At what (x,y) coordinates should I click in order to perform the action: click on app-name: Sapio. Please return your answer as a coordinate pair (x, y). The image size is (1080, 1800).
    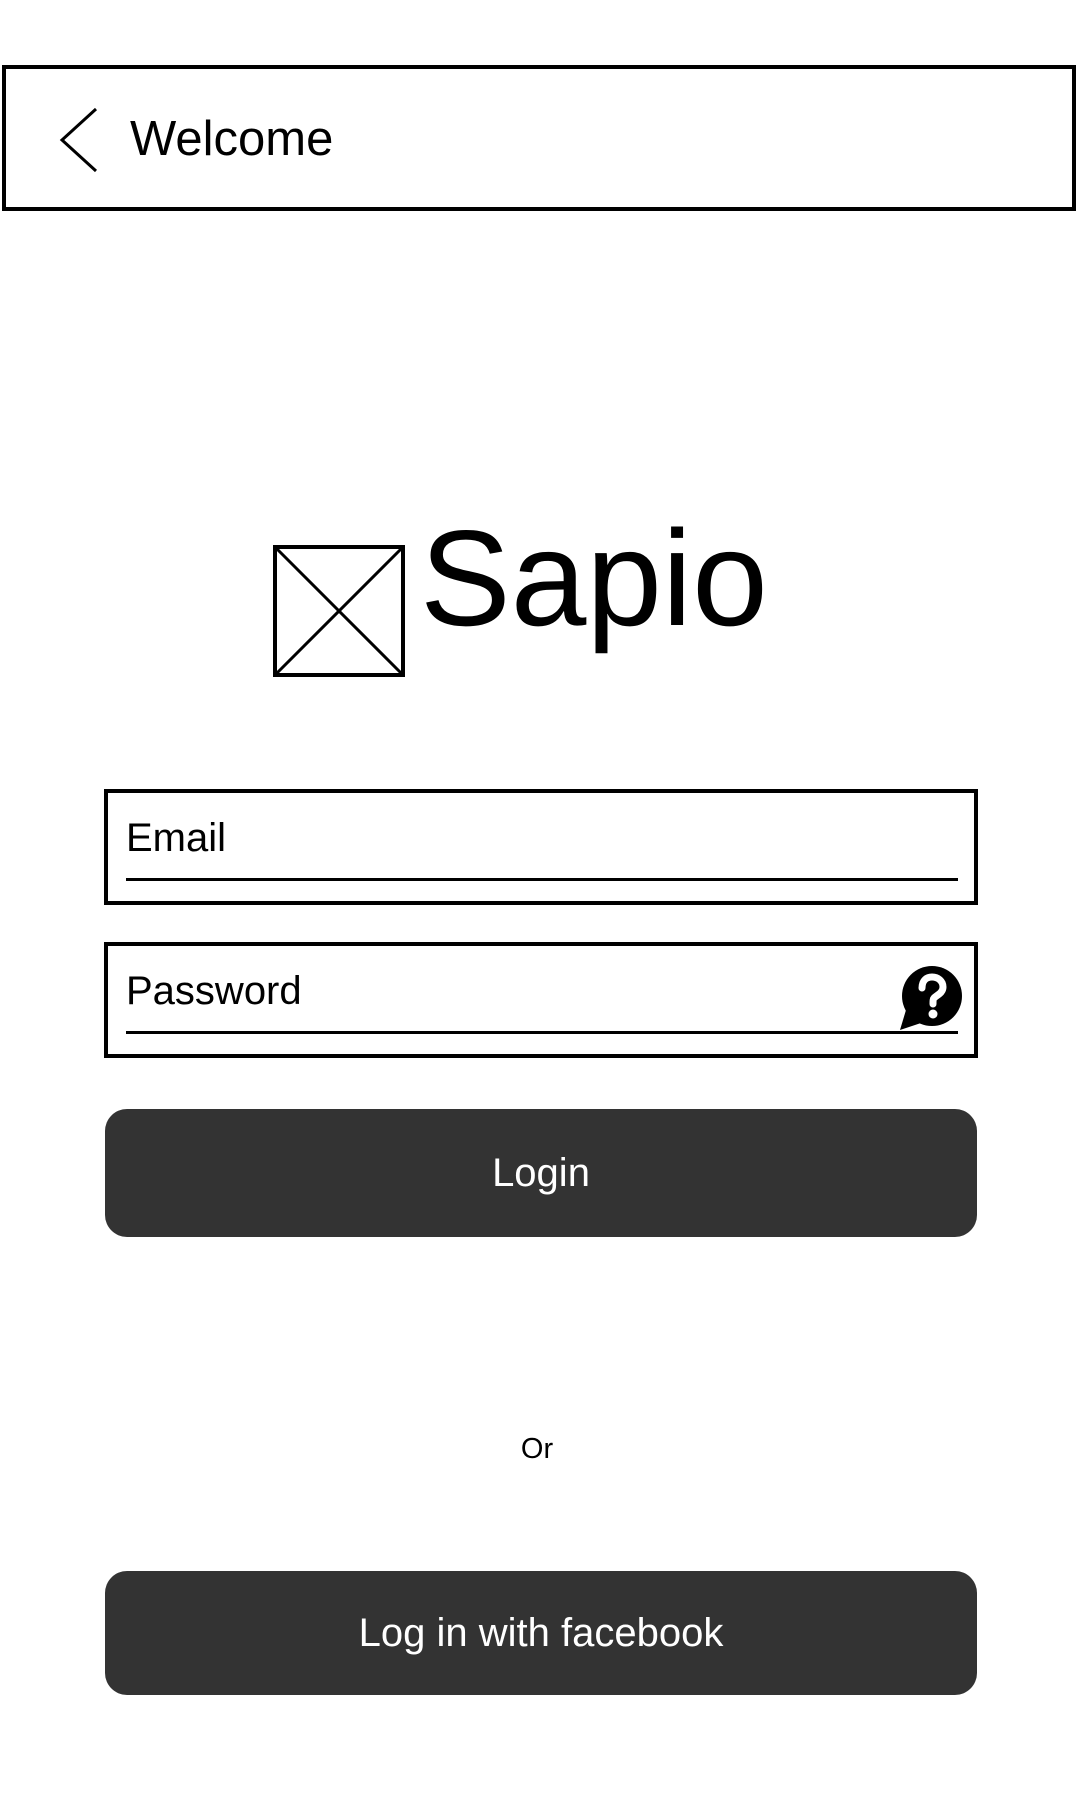
    Looking at the image, I should click on (594, 578).